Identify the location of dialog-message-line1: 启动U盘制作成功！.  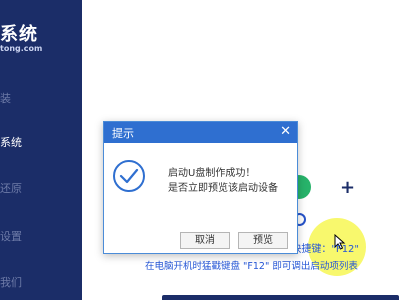
(212, 173).